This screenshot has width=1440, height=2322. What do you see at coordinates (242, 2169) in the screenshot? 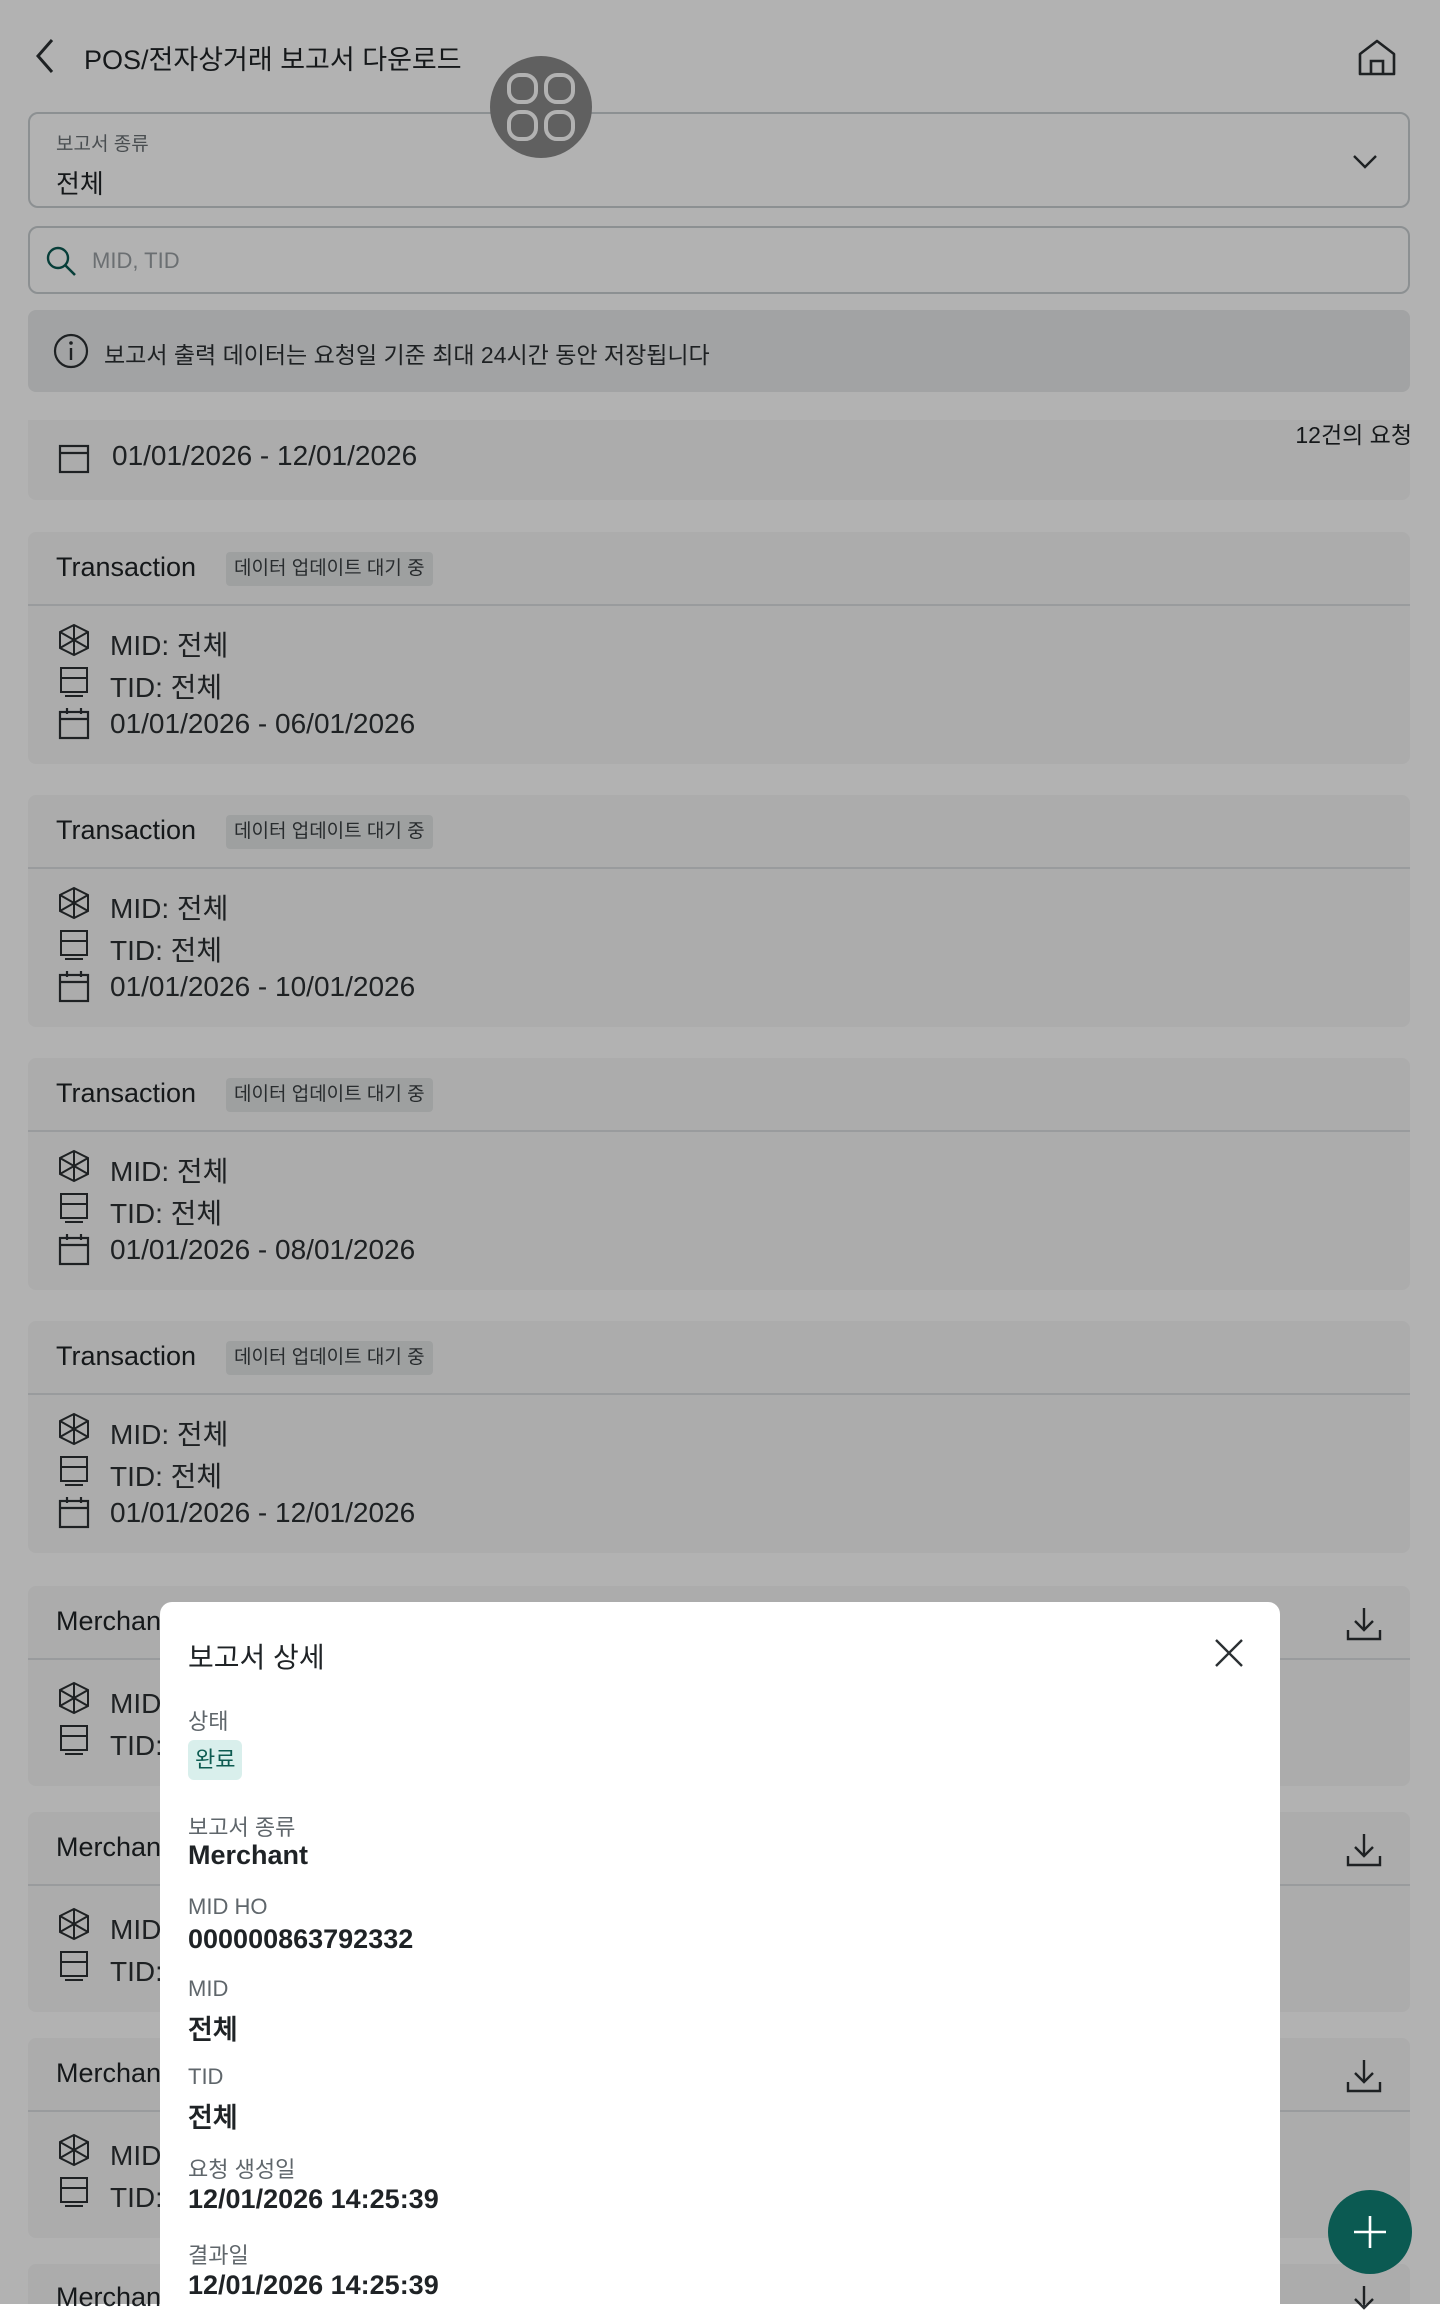
I see `created-date-label: 요청 생성일` at bounding box center [242, 2169].